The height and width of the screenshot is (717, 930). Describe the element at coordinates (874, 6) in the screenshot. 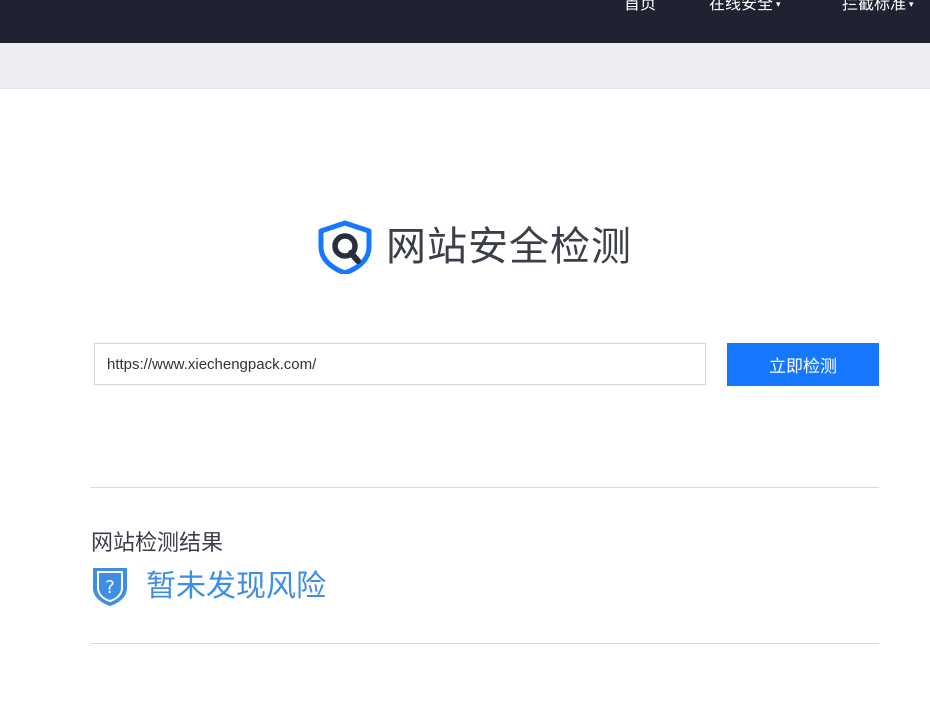

I see `nav-item-label: 拦截标准` at that location.